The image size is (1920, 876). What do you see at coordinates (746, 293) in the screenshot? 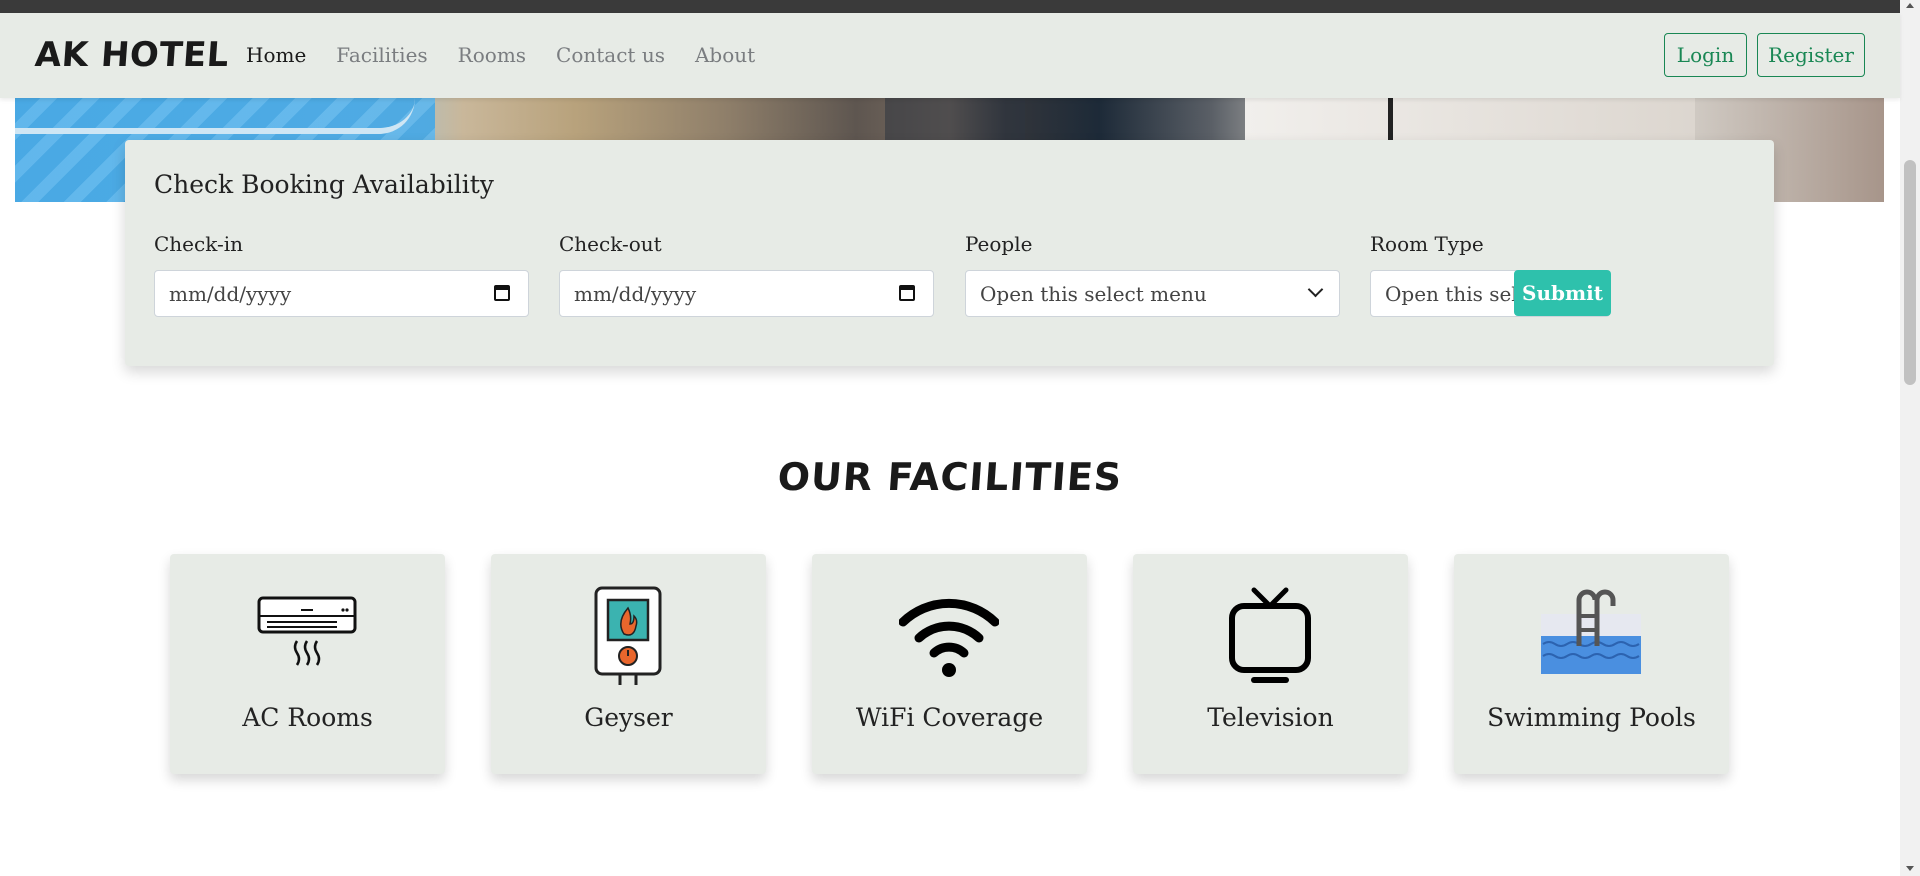
I see `checkout-date-input: mm/dd/yyyy` at bounding box center [746, 293].